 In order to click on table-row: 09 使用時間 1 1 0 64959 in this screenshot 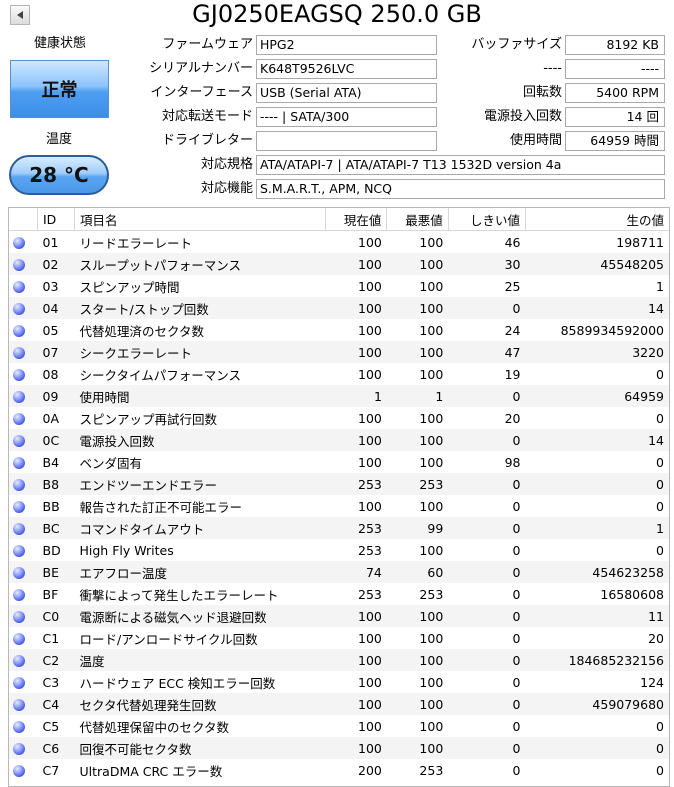, I will do `click(339, 396)`.